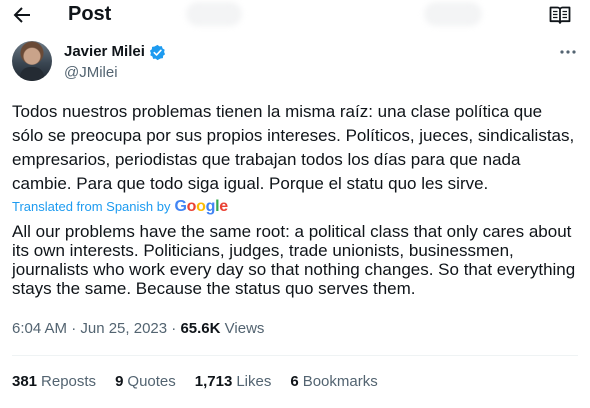  What do you see at coordinates (90, 14) in the screenshot?
I see `page-title: Post` at bounding box center [90, 14].